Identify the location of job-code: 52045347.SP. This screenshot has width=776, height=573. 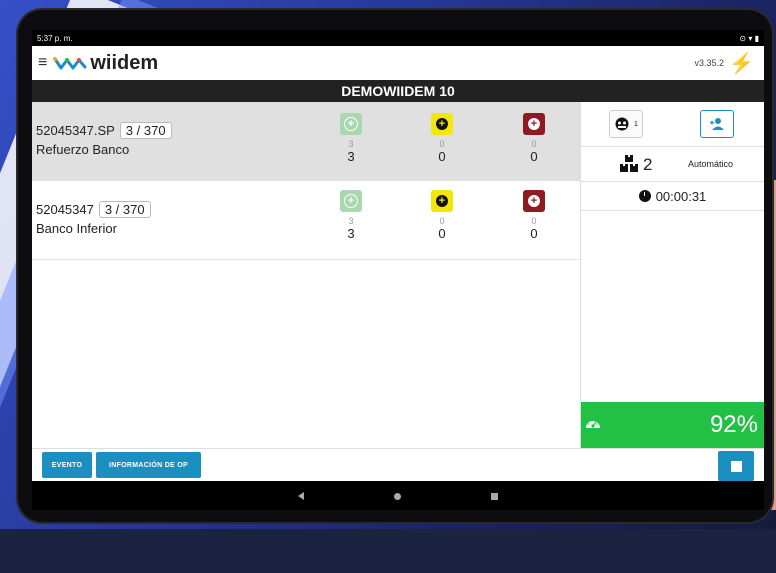
(75, 130).